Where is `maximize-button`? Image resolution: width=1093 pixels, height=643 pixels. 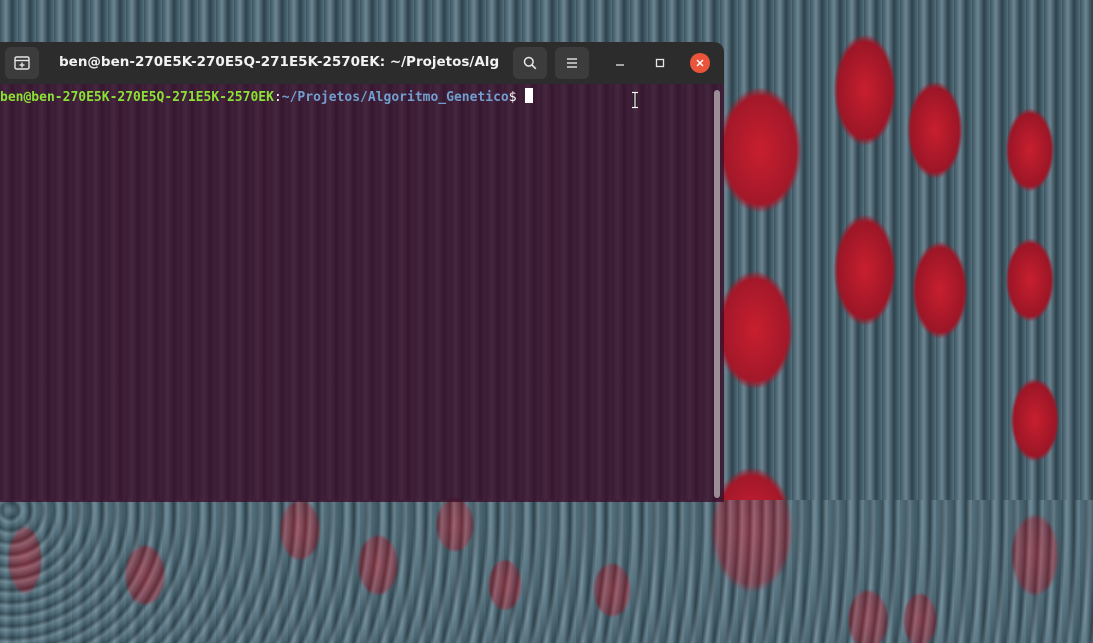
maximize-button is located at coordinates (660, 63).